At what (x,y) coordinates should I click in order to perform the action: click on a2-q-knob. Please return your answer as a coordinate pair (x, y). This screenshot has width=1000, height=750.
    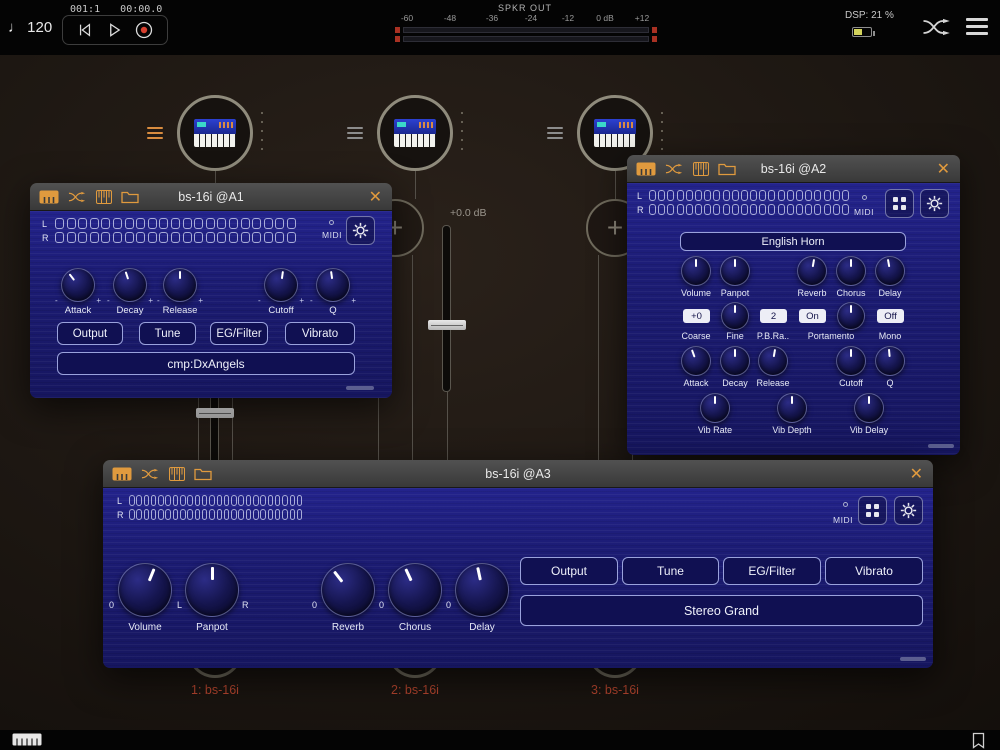
    Looking at the image, I should click on (890, 361).